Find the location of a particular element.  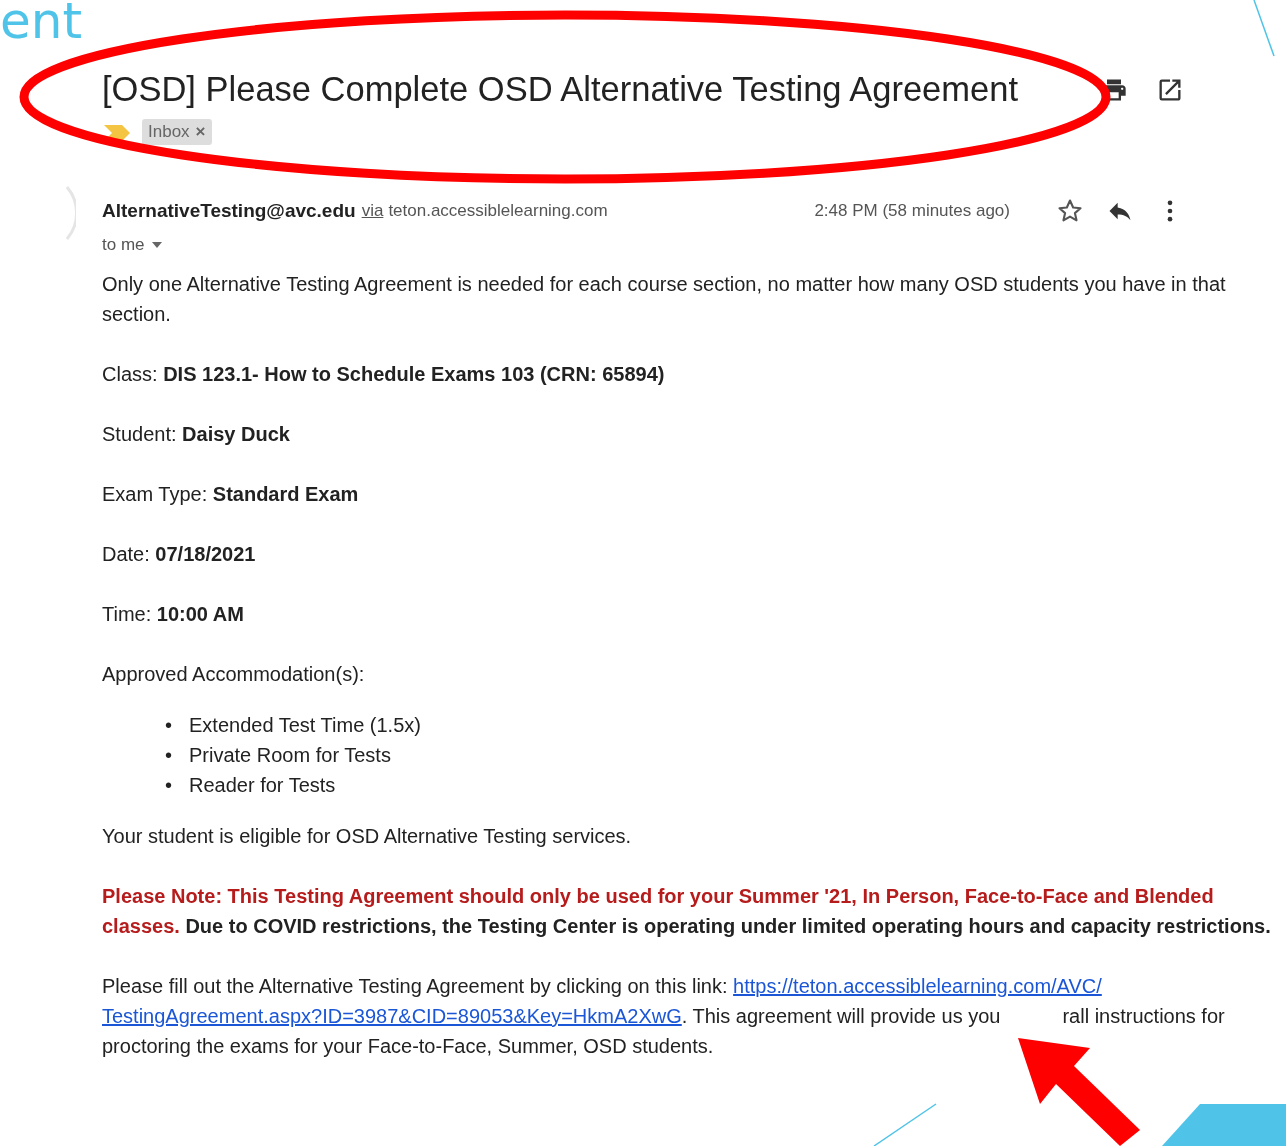

via-link: via is located at coordinates (372, 211).